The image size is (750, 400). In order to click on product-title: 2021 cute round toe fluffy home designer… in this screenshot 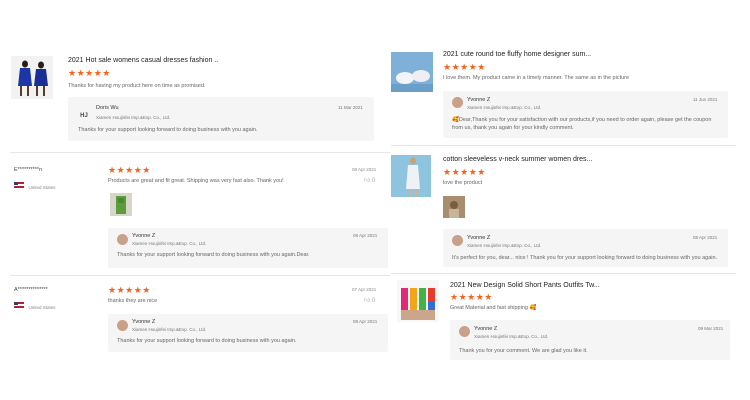, I will do `click(517, 54)`.